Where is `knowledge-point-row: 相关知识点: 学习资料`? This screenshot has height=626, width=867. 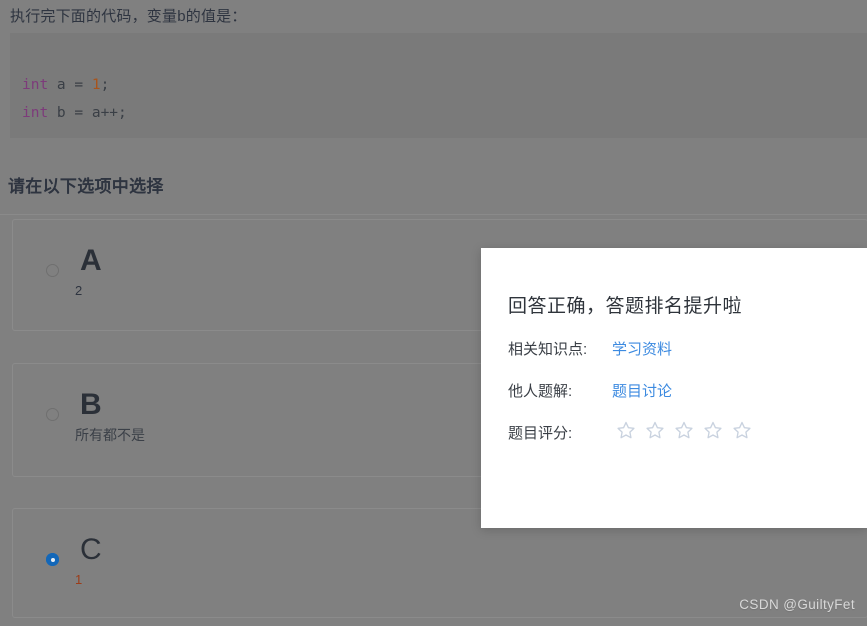
knowledge-point-row: 相关知识点: 学习资料 is located at coordinates (590, 348).